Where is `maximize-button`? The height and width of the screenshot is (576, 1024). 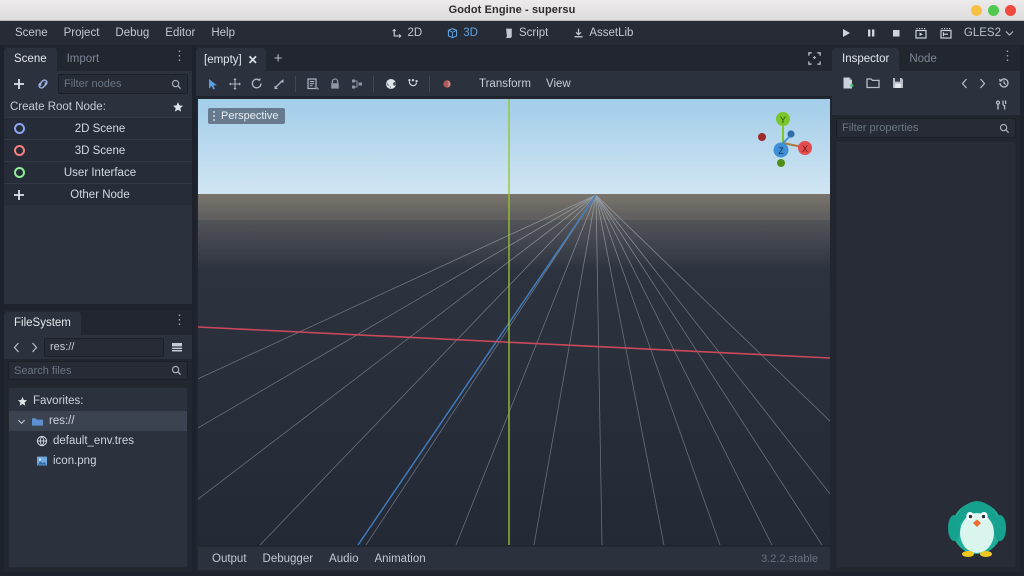 maximize-button is located at coordinates (993, 10).